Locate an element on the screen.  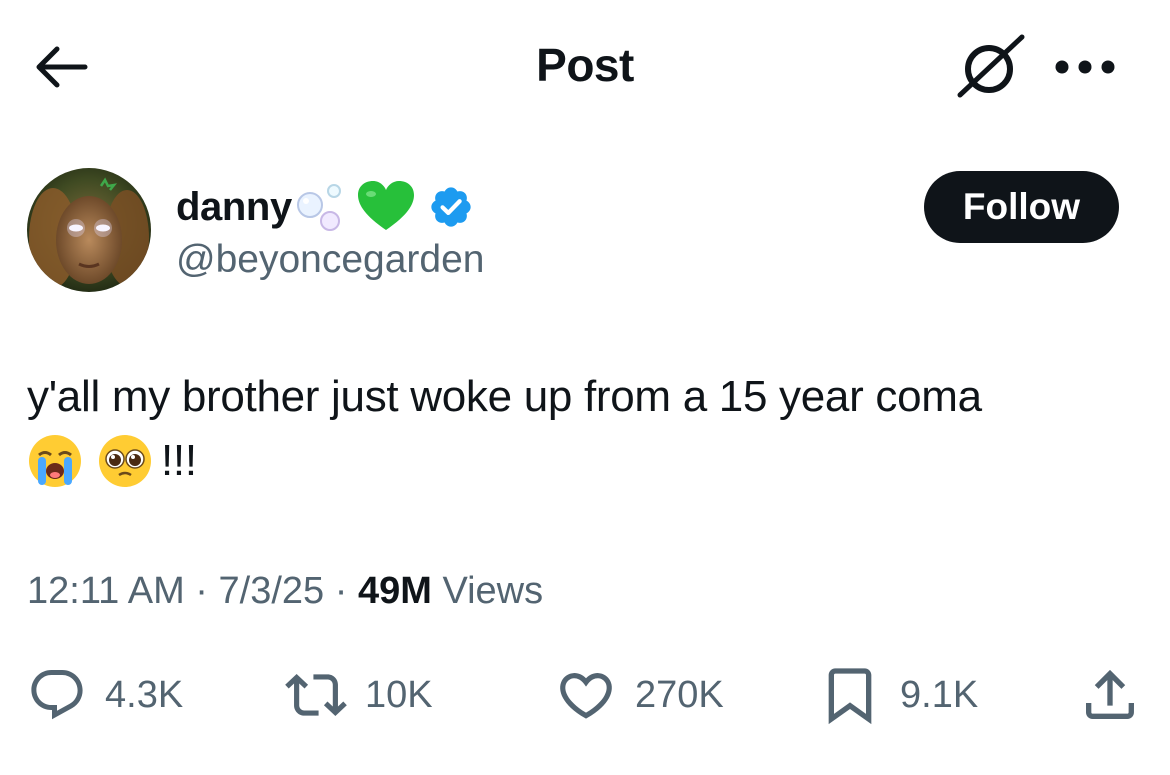
repost-count: 10K is located at coordinates (399, 694).